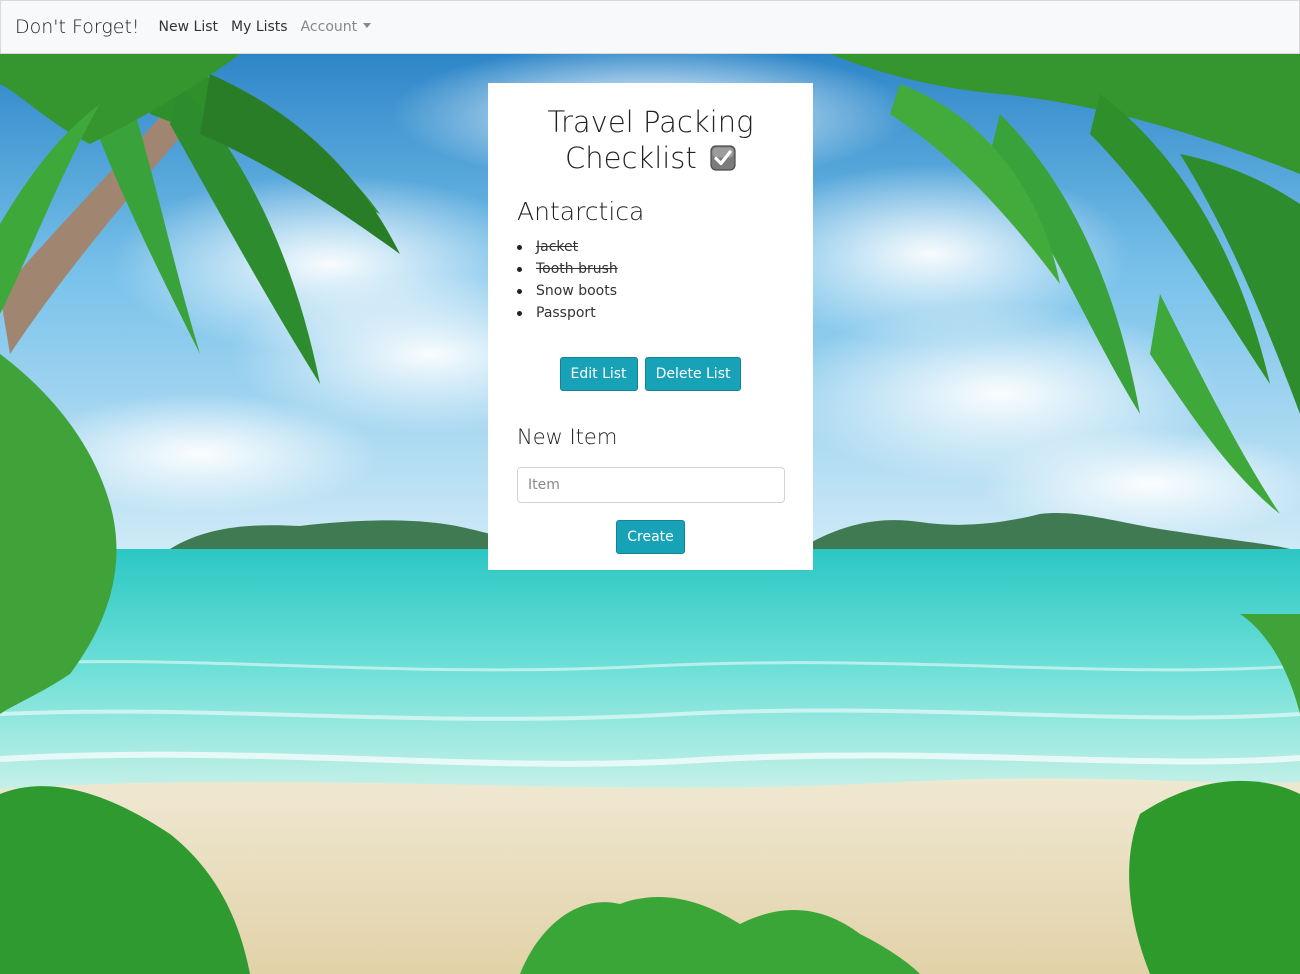 Image resolution: width=1300 pixels, height=974 pixels. I want to click on list-name: Antarctica, so click(581, 211).